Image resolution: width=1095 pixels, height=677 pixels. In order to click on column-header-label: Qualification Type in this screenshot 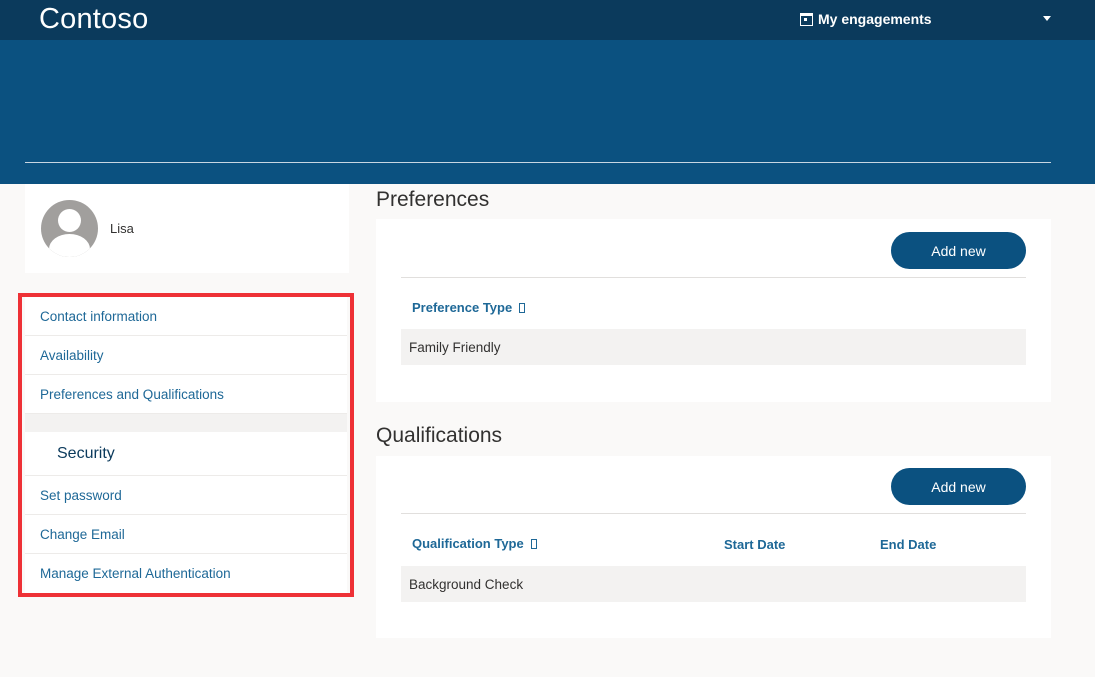, I will do `click(468, 543)`.